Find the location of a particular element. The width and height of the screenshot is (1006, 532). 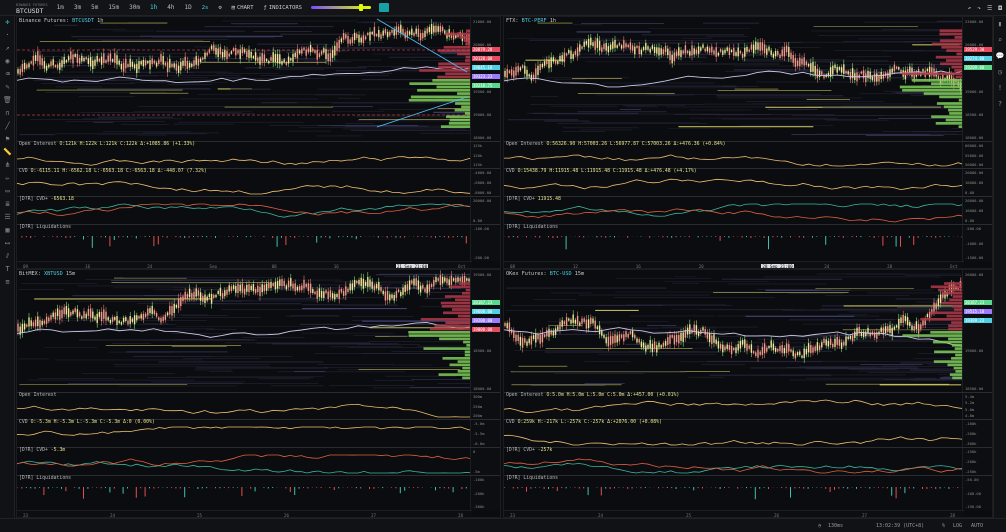

price-axis: 20000.0019500.0019000.0018500.00 is located at coordinates (977, 331).